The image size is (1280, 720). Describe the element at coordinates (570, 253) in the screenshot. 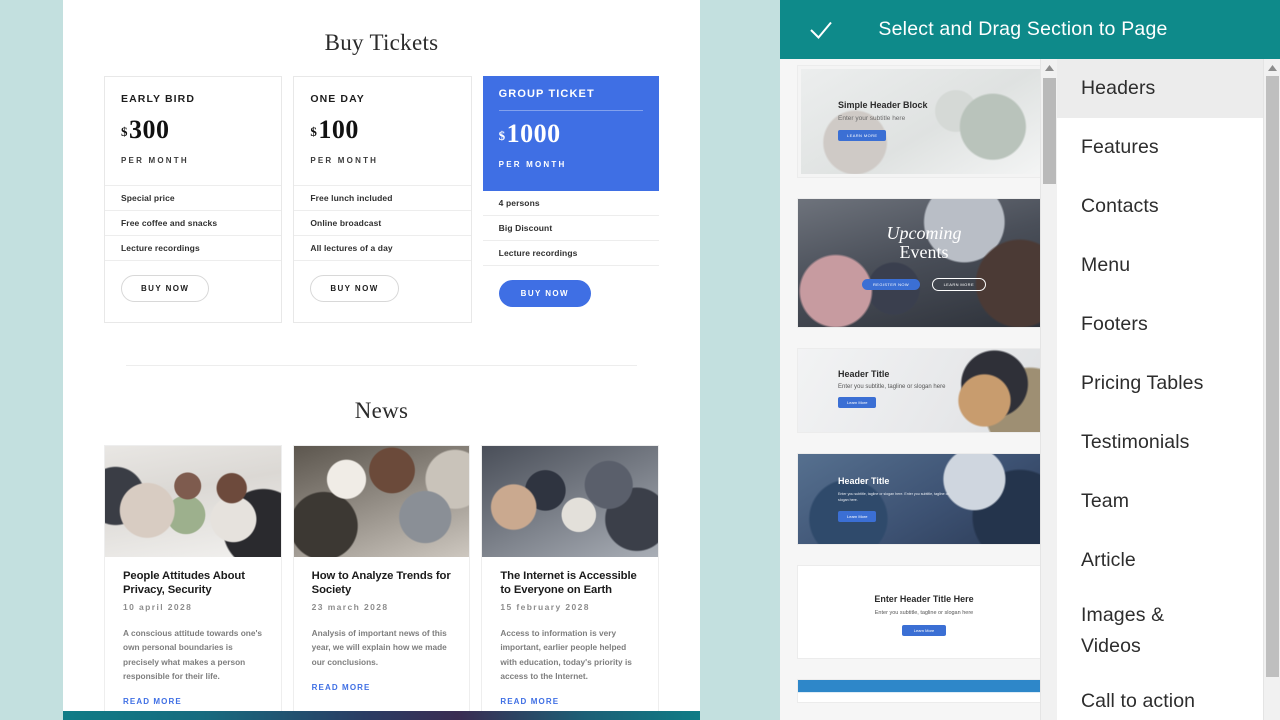

I see `pricing-feature: Lecture recordings` at that location.